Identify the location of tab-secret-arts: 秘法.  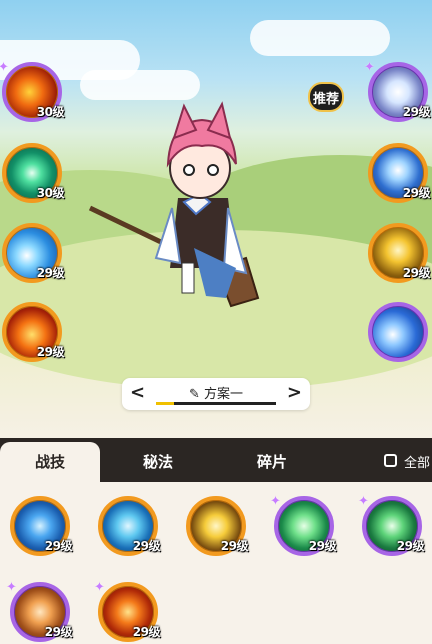
(158, 460).